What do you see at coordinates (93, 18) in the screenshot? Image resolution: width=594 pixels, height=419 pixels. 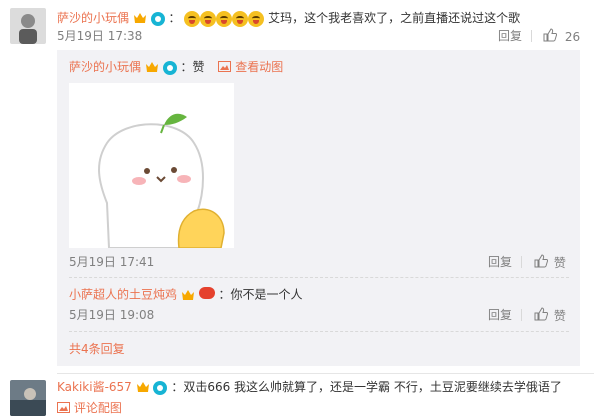 I see `comment-username: 萨沙的小玩偶` at bounding box center [93, 18].